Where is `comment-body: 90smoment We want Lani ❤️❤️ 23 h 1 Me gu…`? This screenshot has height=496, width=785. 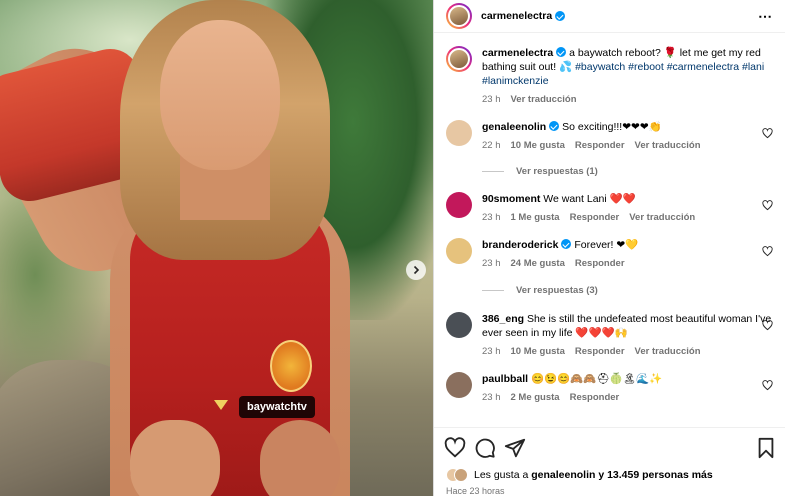 comment-body: 90smoment We want Lani ❤️❤️ 23 h 1 Me gu… is located at coordinates (629, 208).